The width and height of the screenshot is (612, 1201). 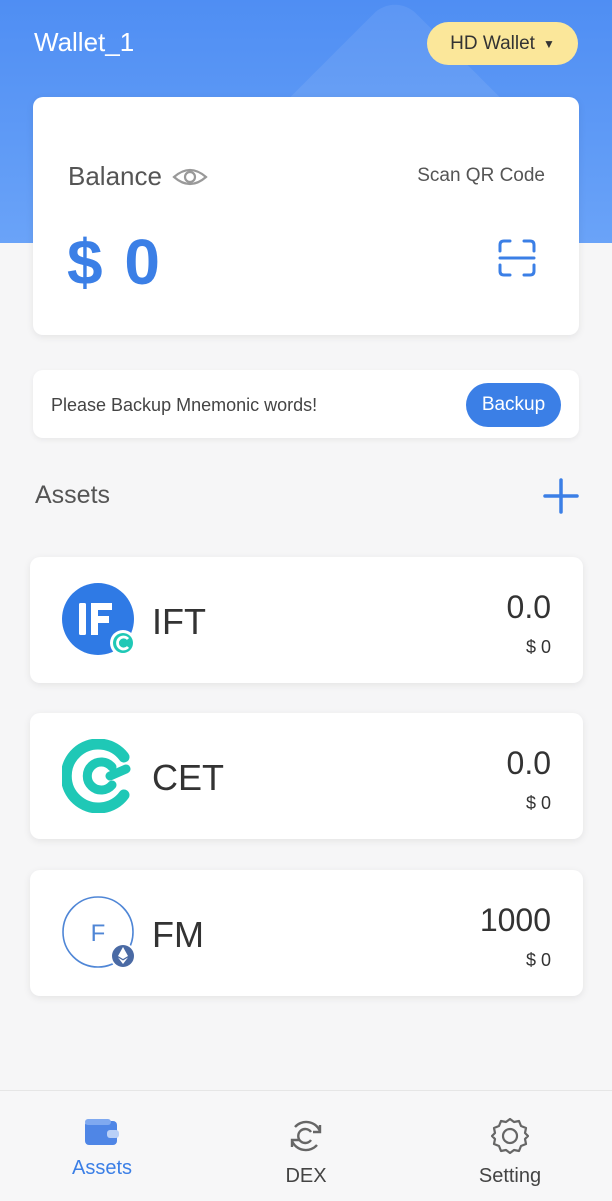 I want to click on wallet-type-label: HD Wallet, so click(x=492, y=43).